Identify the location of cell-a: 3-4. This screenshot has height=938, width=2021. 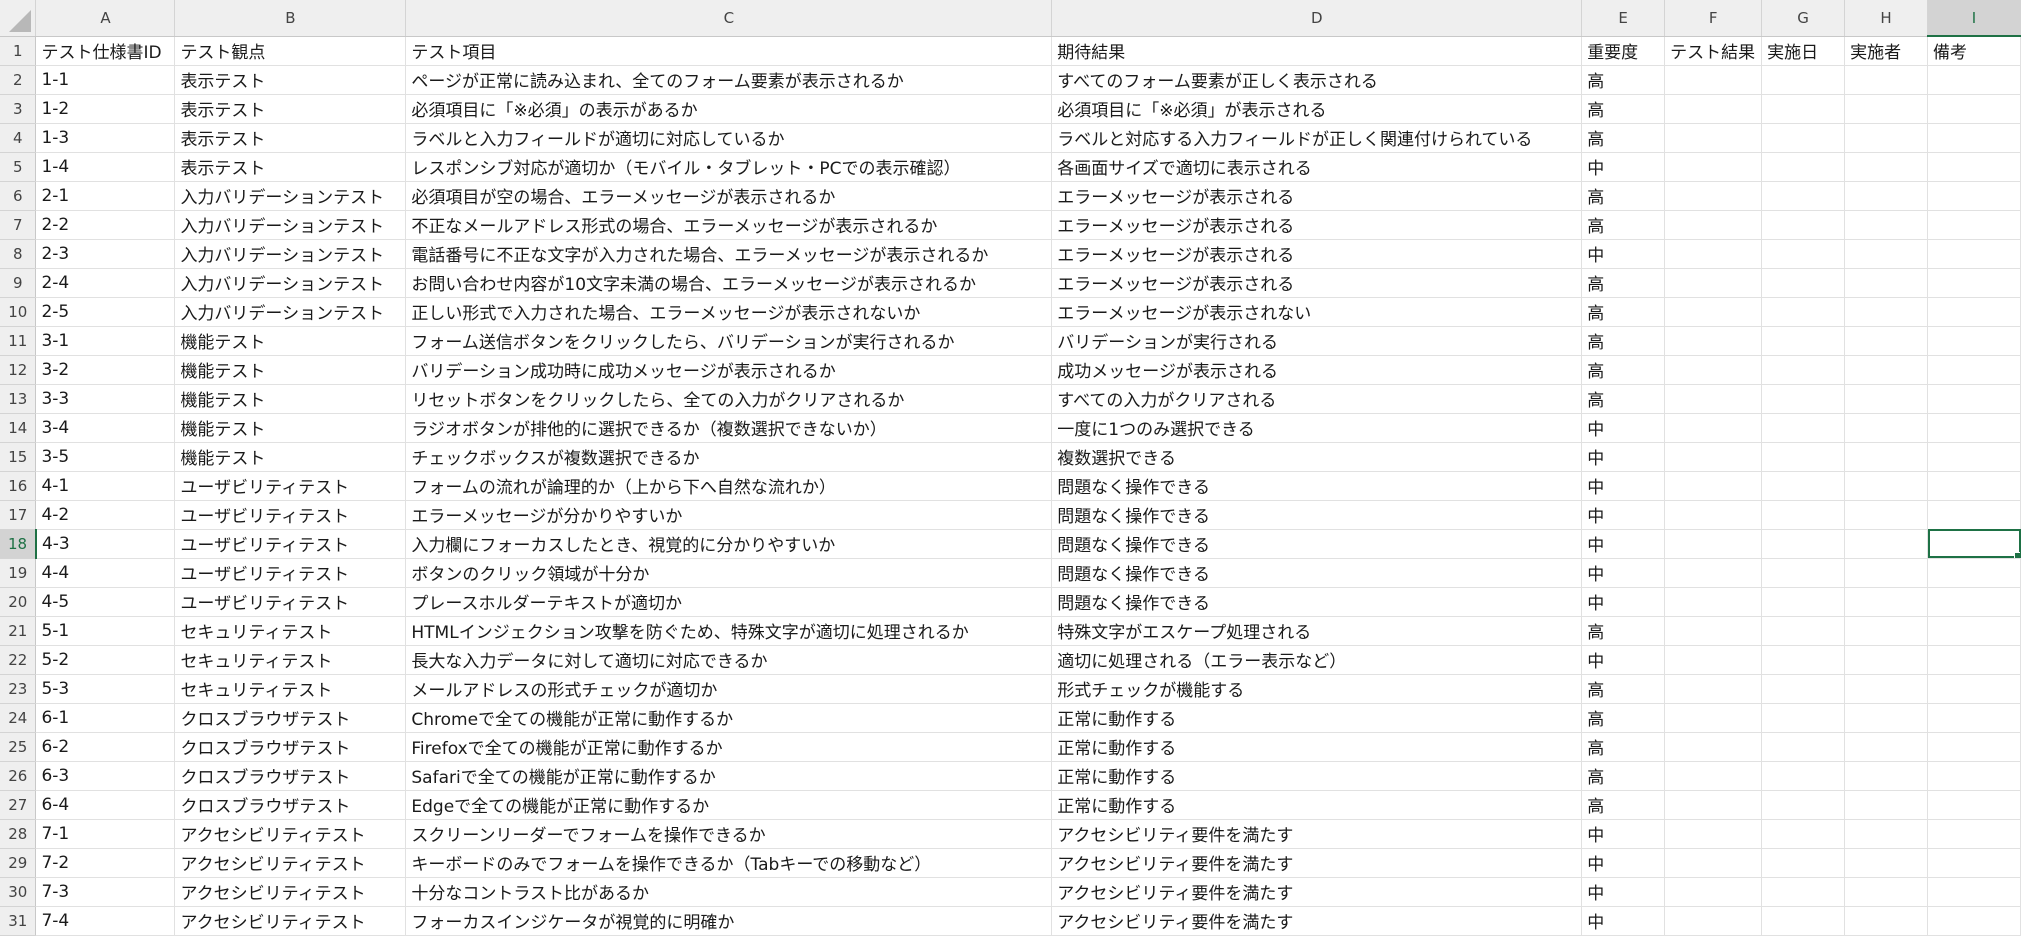
(105, 428).